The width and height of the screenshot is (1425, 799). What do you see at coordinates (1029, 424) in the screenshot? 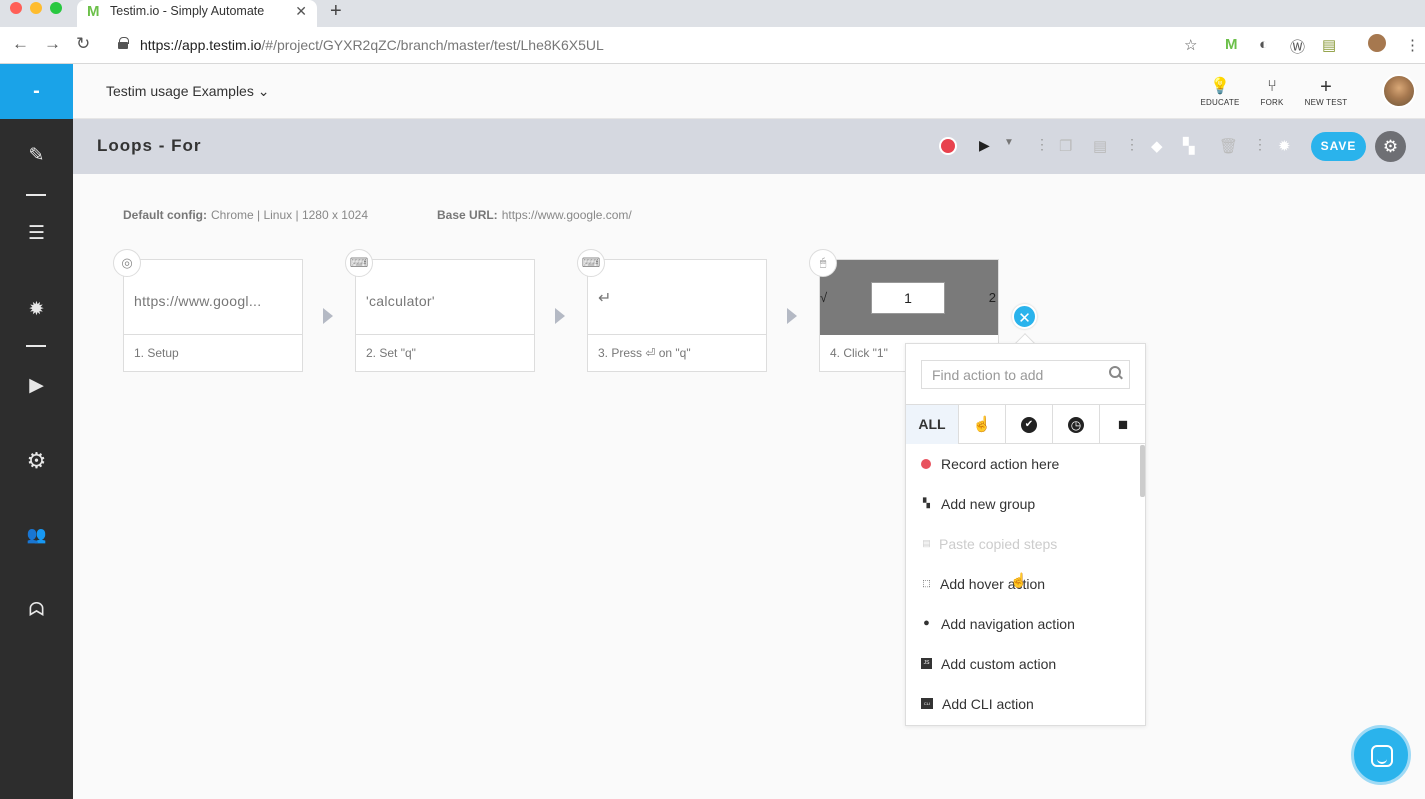
I see `filter-tab-validations: ✔` at bounding box center [1029, 424].